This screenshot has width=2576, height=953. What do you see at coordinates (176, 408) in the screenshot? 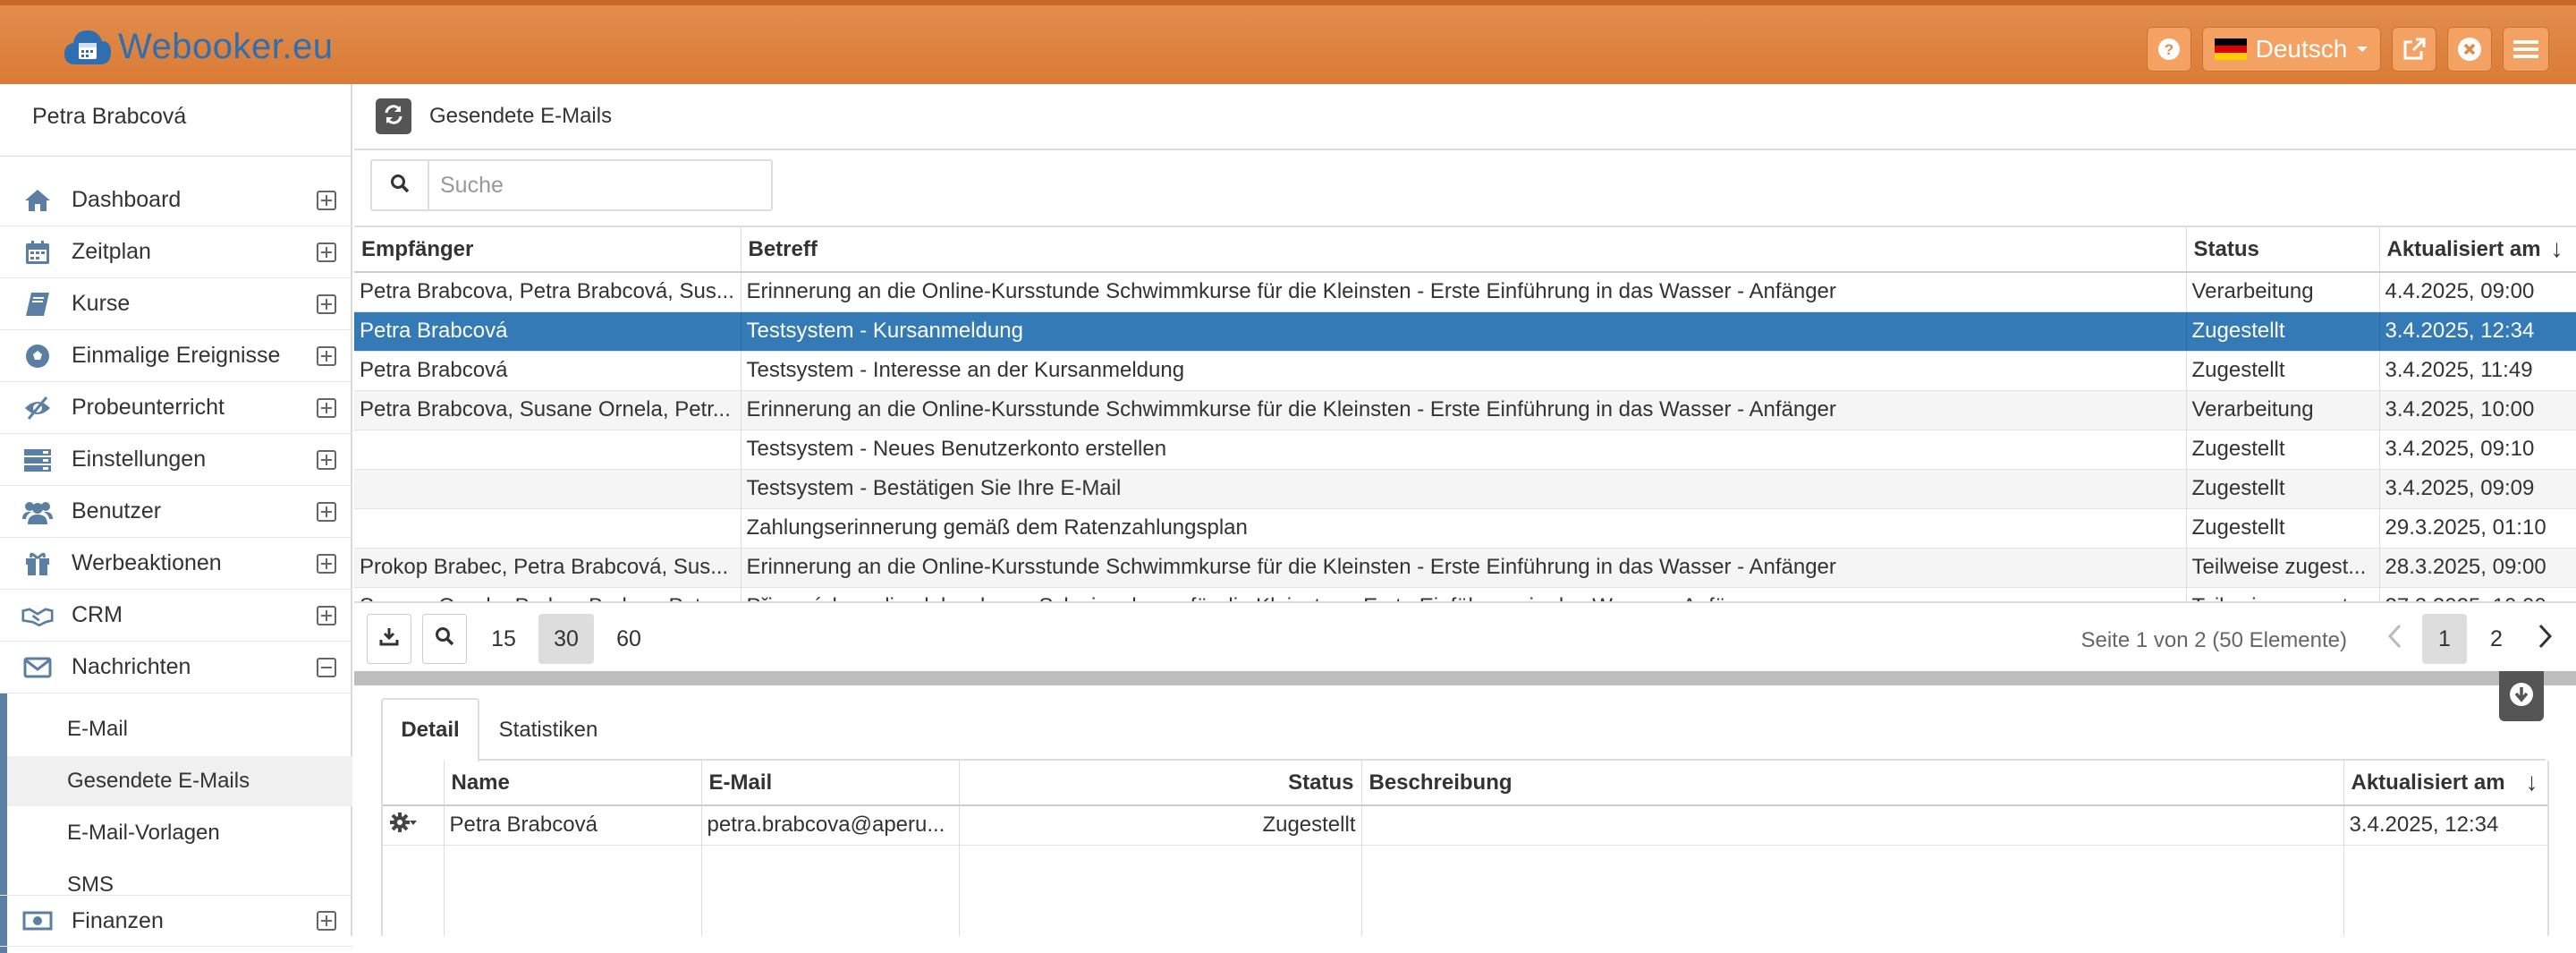
I see `sidebar-item-probeunterricht: Probeunterricht` at bounding box center [176, 408].